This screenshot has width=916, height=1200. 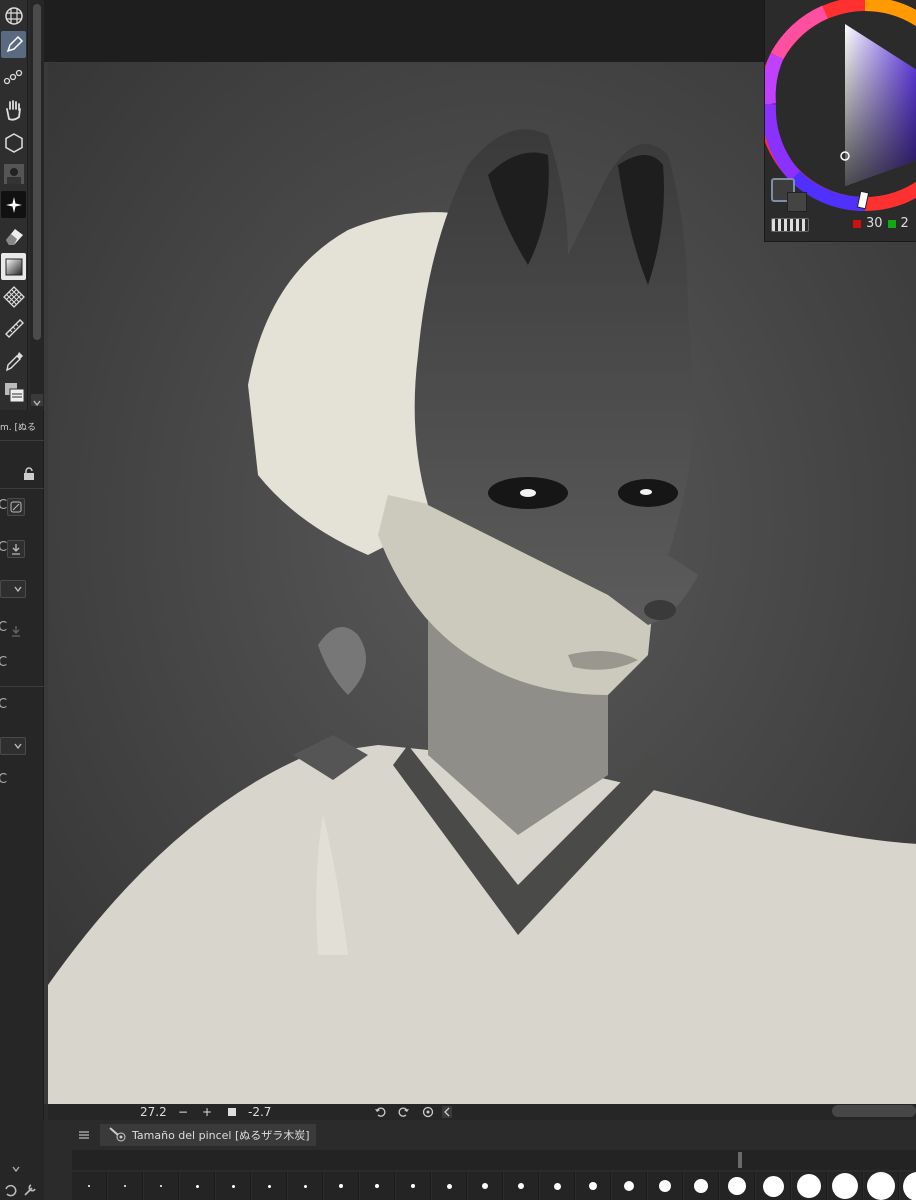 I want to click on texture-select, so click(x=13, y=746).